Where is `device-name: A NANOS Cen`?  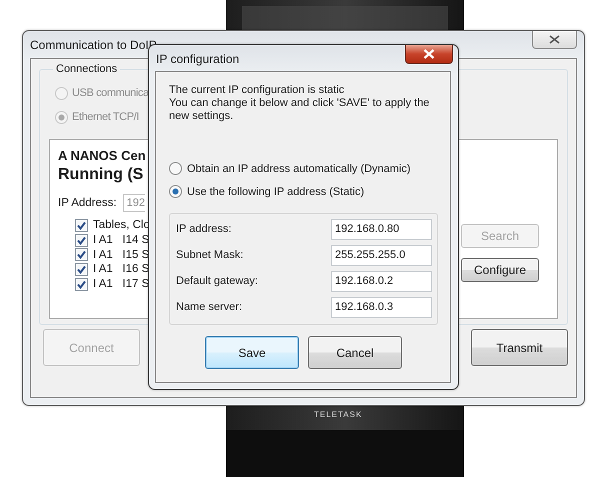 device-name: A NANOS Cen is located at coordinates (102, 156).